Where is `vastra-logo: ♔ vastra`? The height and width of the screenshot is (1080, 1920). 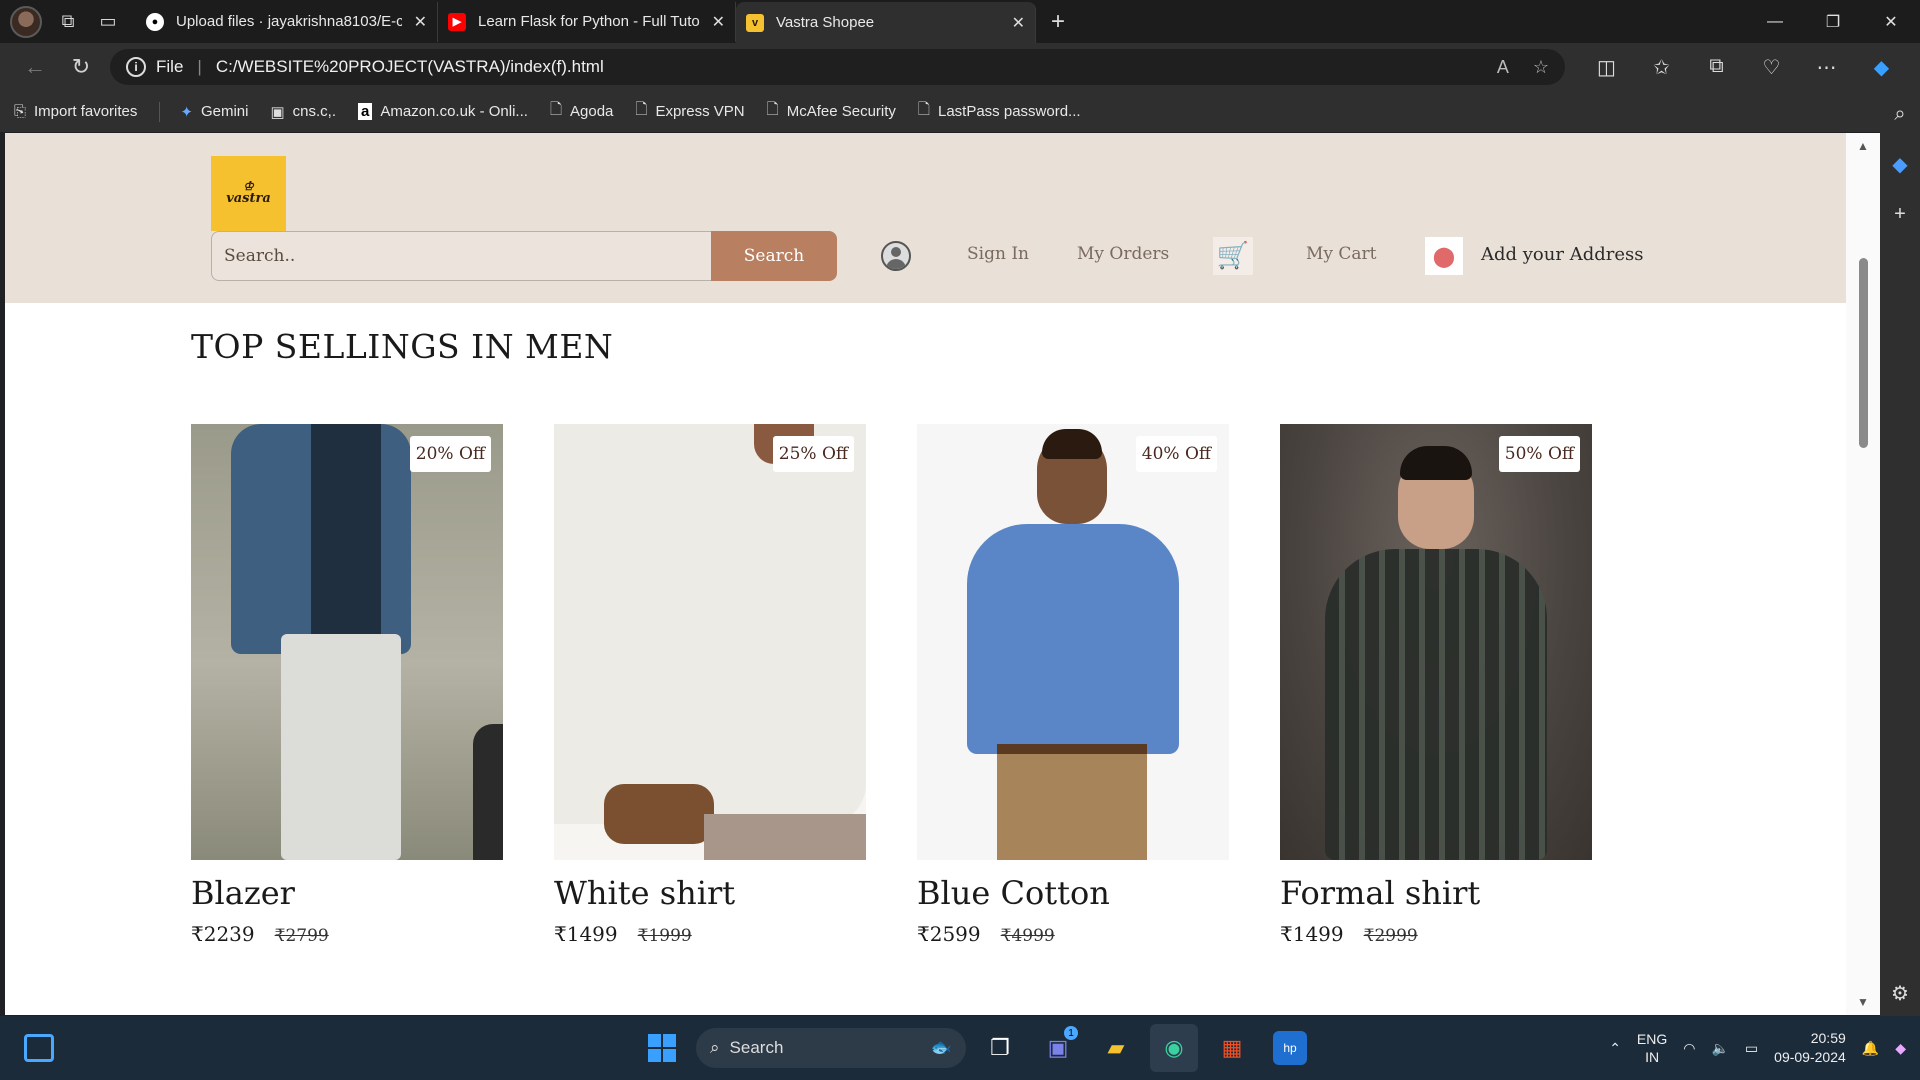
vastra-logo: ♔ vastra is located at coordinates (248, 193).